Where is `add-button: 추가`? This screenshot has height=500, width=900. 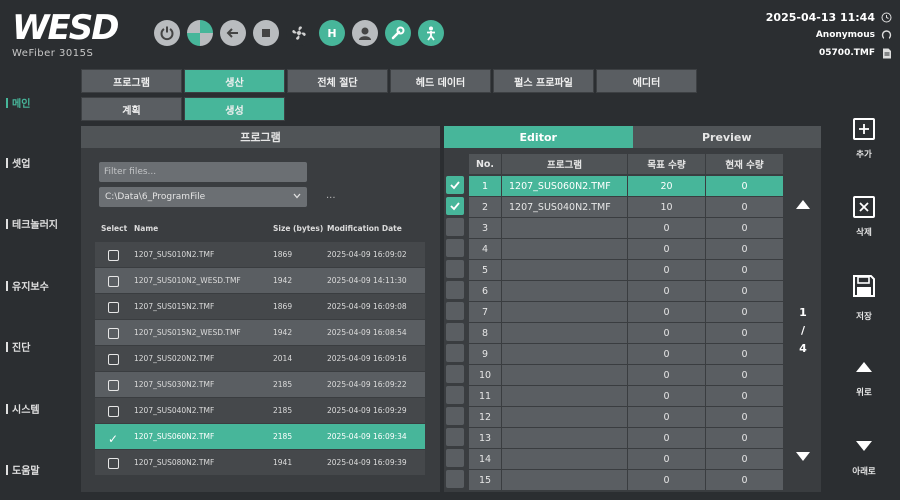 add-button: 추가 is located at coordinates (864, 139).